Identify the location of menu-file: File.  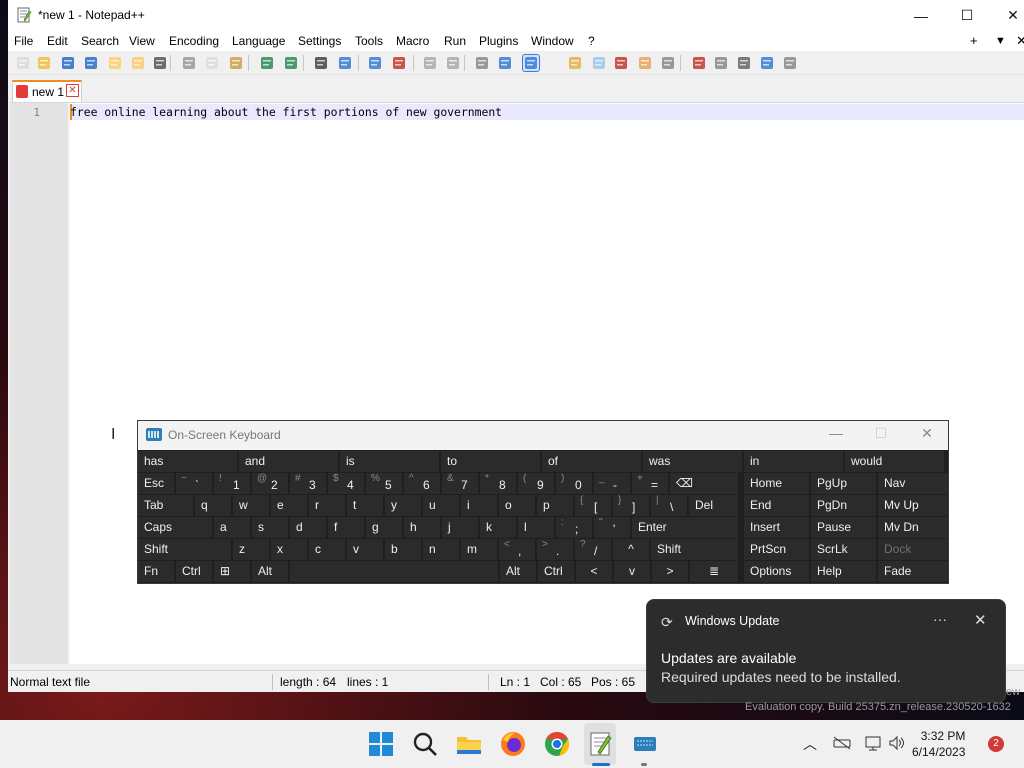
(23, 41).